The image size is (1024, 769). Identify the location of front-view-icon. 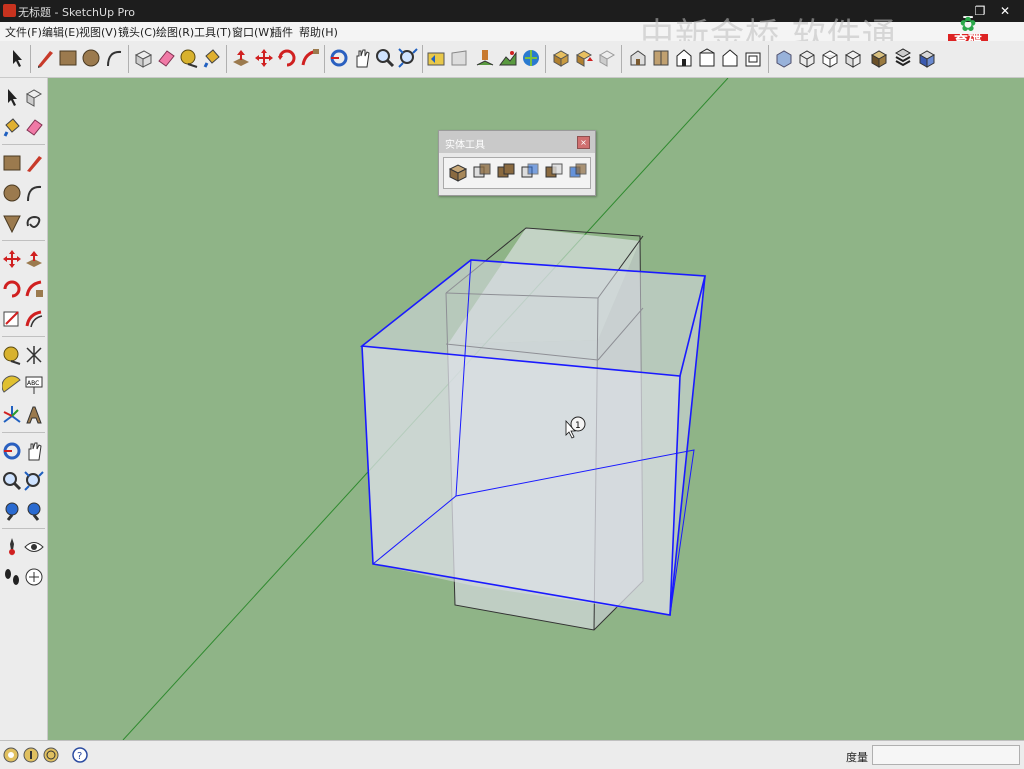
(684, 58).